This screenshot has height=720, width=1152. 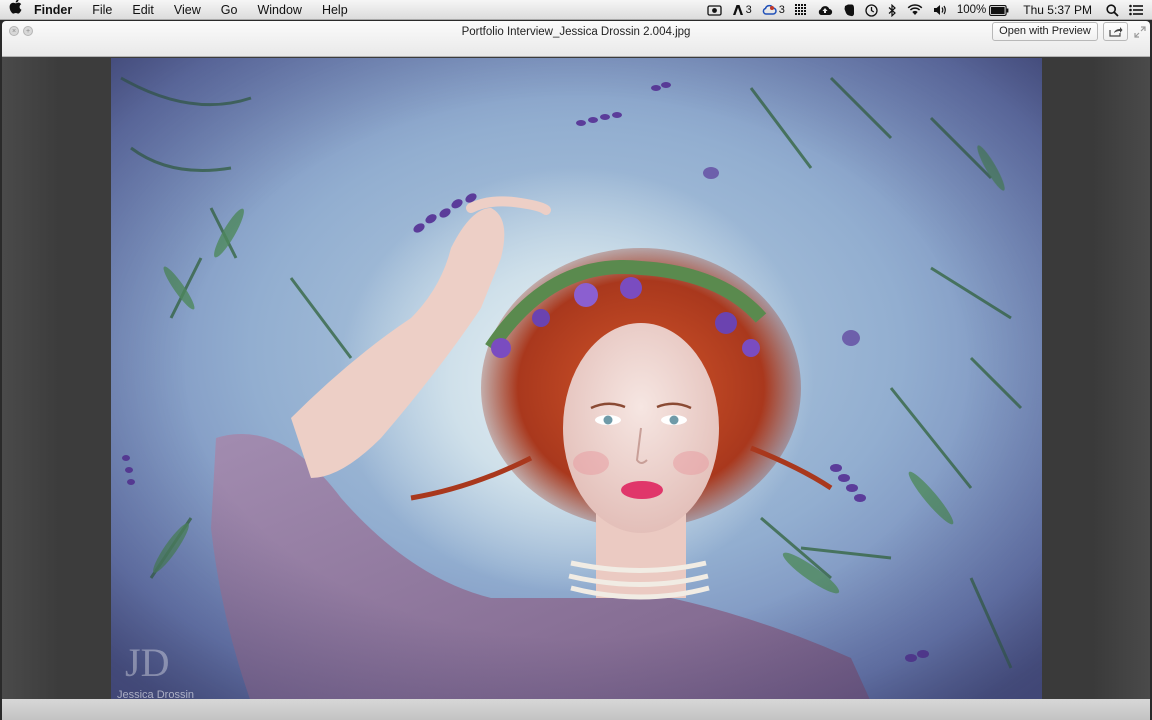 What do you see at coordinates (187, 10) in the screenshot?
I see `menu-view: View` at bounding box center [187, 10].